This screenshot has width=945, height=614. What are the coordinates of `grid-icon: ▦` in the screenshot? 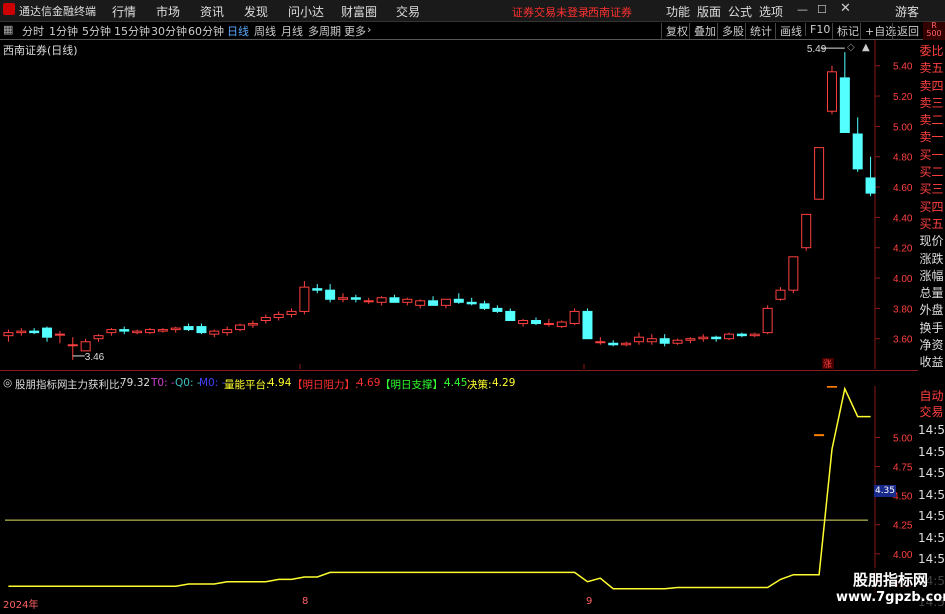 It's located at (8, 29).